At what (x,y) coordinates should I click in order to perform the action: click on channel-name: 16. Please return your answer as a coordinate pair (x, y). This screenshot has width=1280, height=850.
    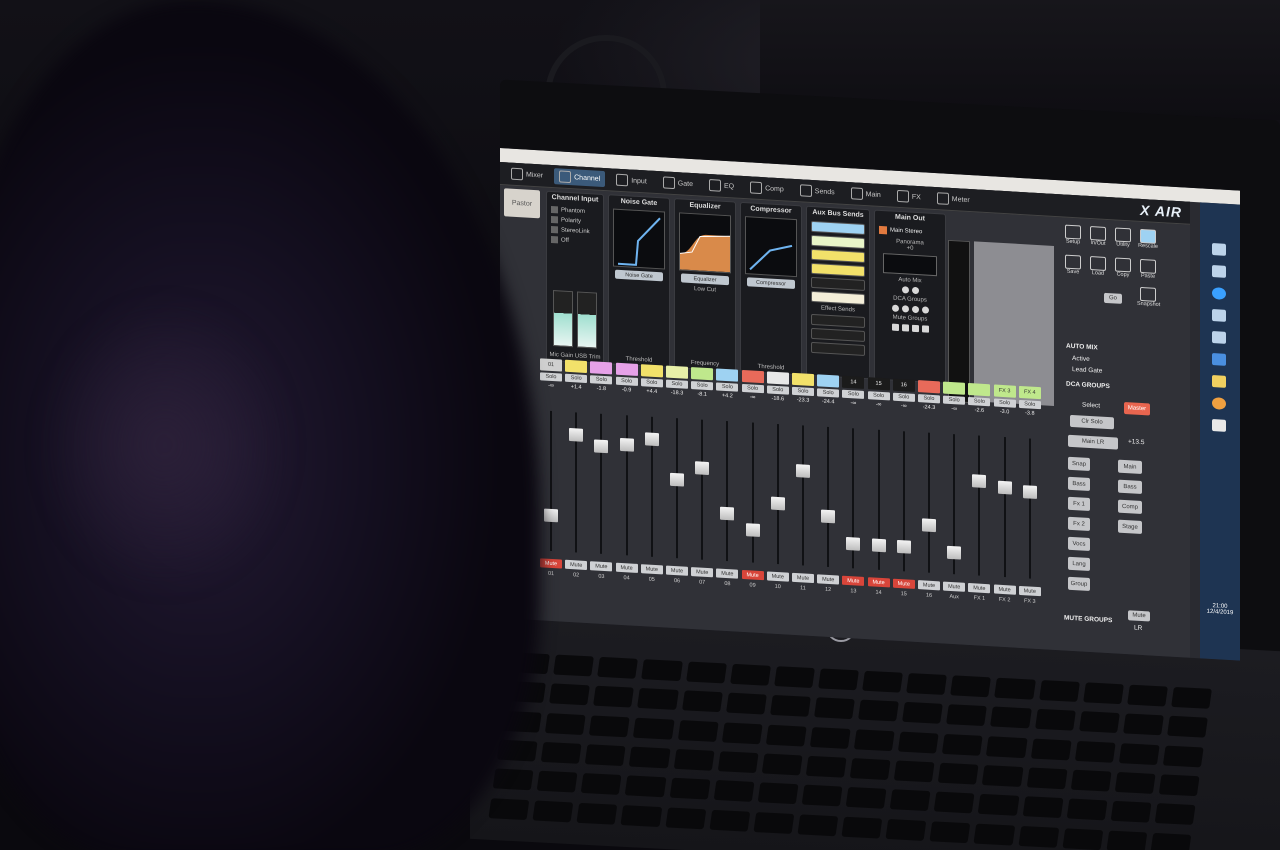
    Looking at the image, I should click on (903, 385).